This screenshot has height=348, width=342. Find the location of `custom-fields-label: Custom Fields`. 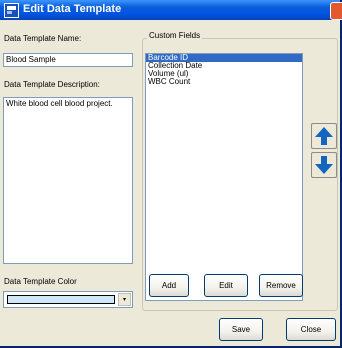

custom-fields-label: Custom Fields is located at coordinates (175, 35).